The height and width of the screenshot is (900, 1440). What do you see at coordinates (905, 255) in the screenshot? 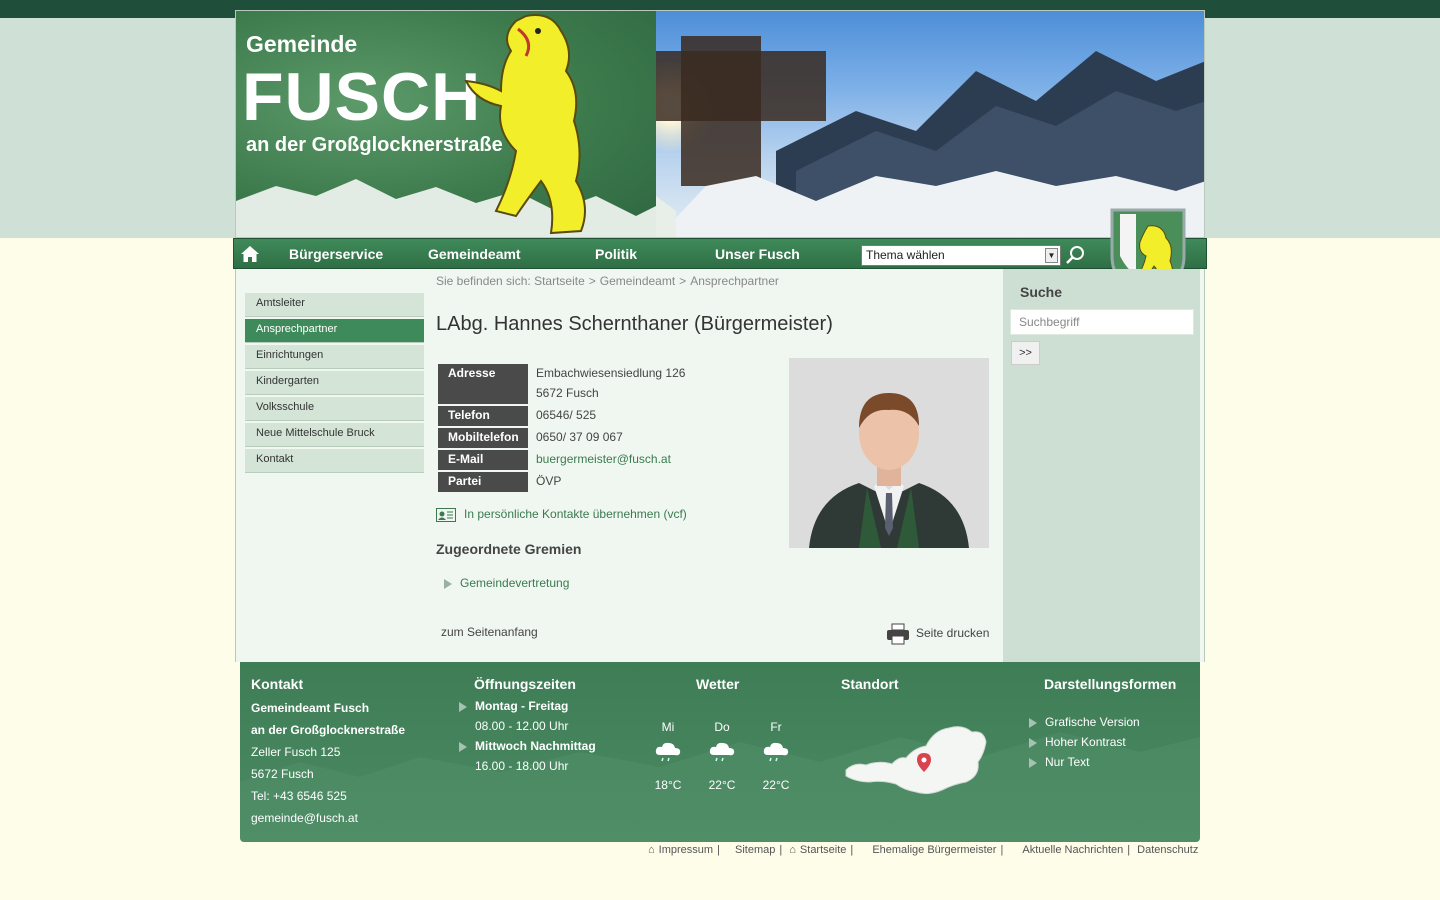
I see `topic-select-value: Thema wählen` at bounding box center [905, 255].